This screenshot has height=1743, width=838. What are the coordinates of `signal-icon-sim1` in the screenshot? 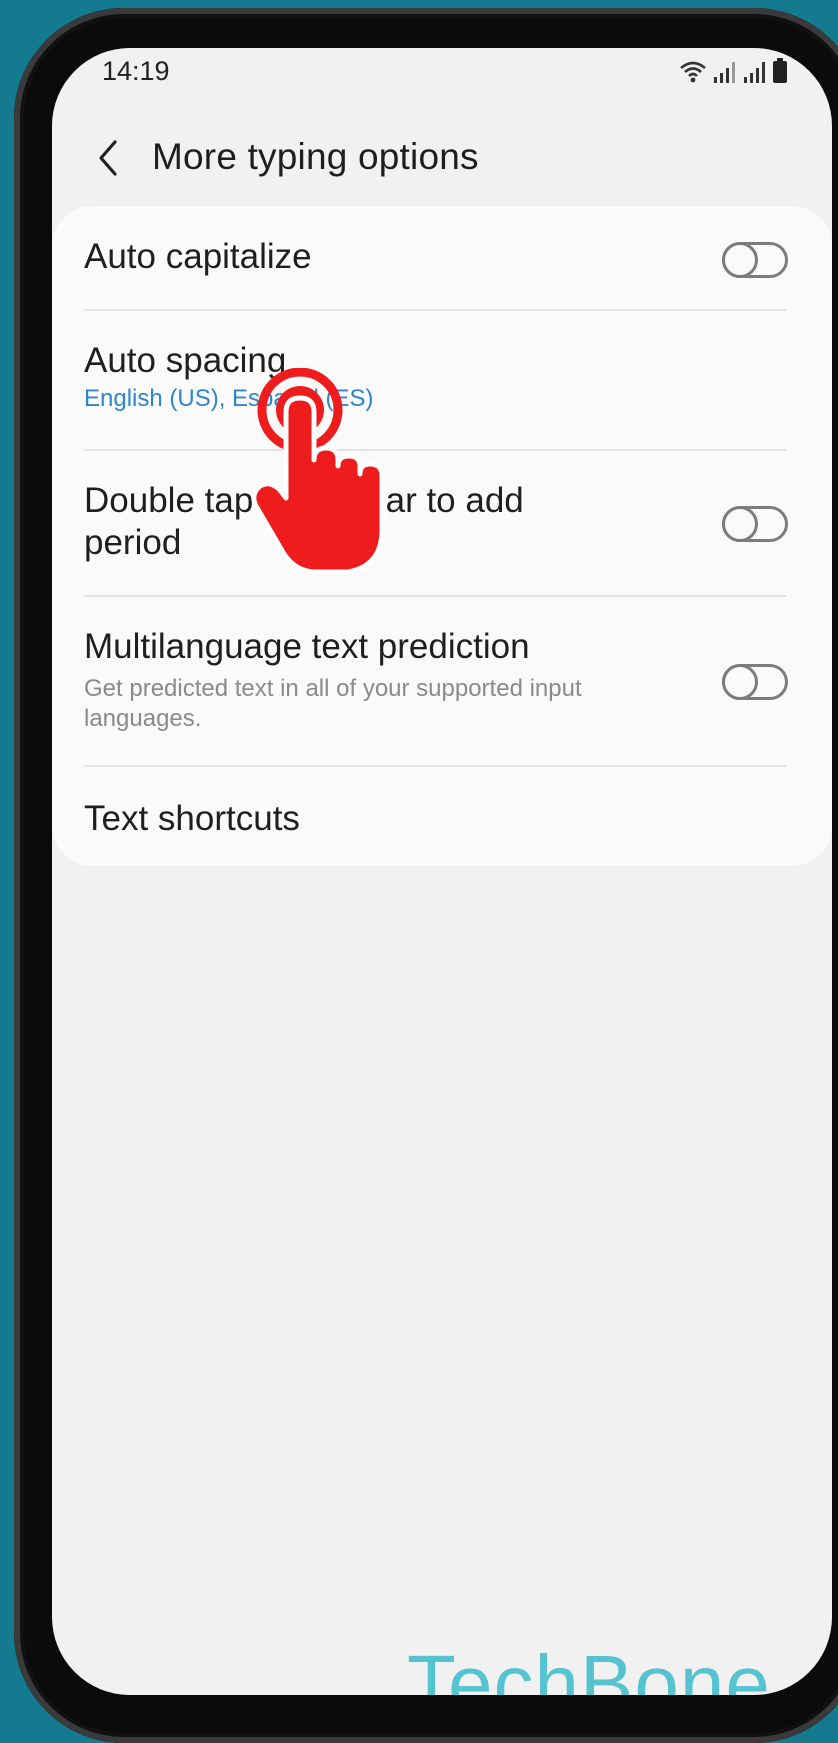 It's located at (724, 72).